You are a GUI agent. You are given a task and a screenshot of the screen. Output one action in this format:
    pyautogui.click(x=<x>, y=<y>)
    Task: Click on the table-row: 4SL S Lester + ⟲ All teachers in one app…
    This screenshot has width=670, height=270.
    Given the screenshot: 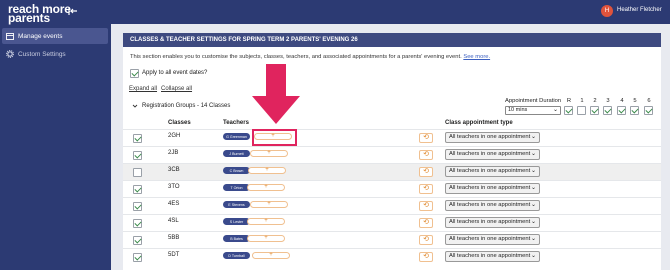 What is the action you would take?
    pyautogui.click(x=392, y=222)
    